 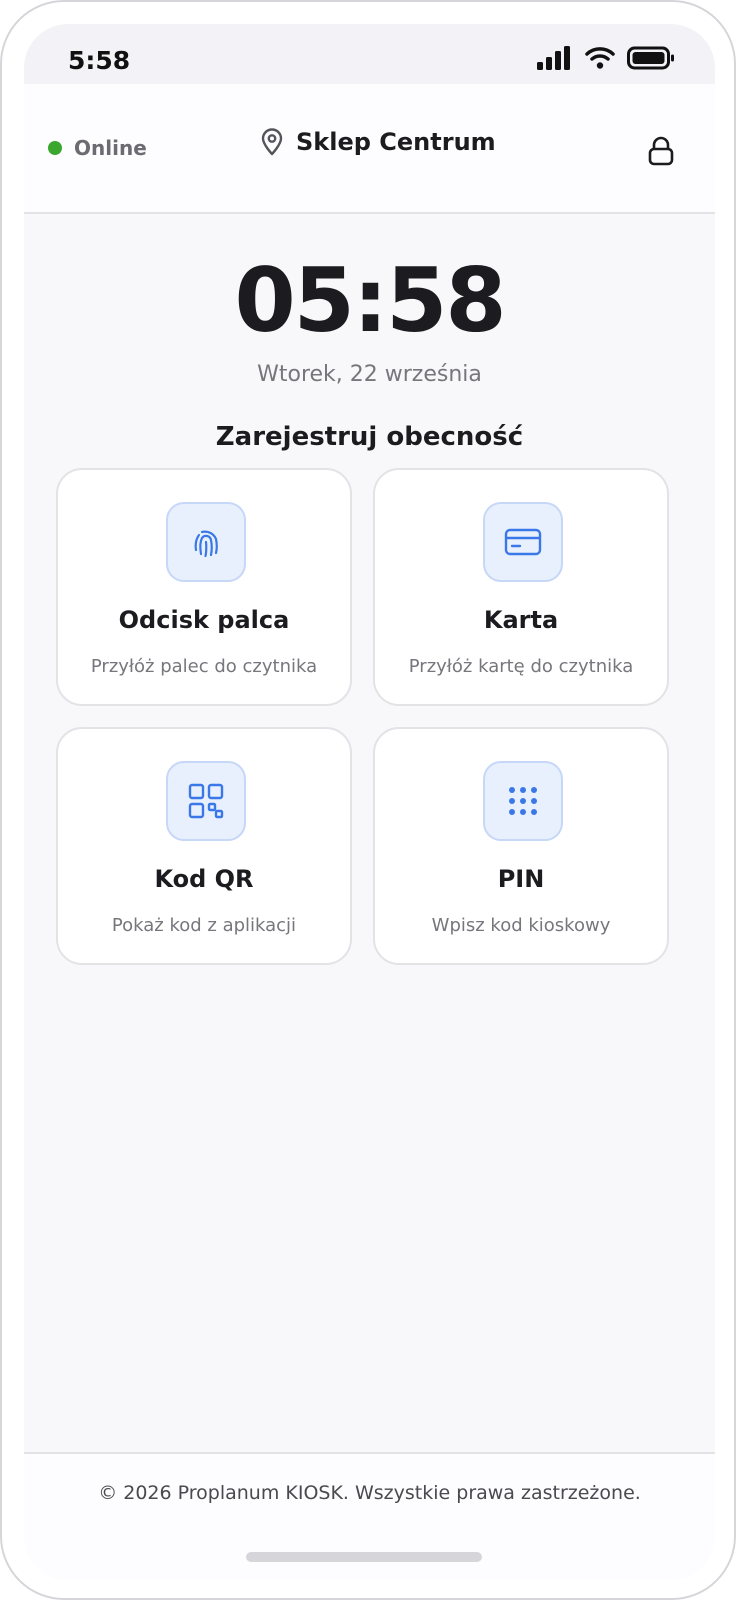 I want to click on fingerprint-card-title: Odcisk palca, so click(x=204, y=620).